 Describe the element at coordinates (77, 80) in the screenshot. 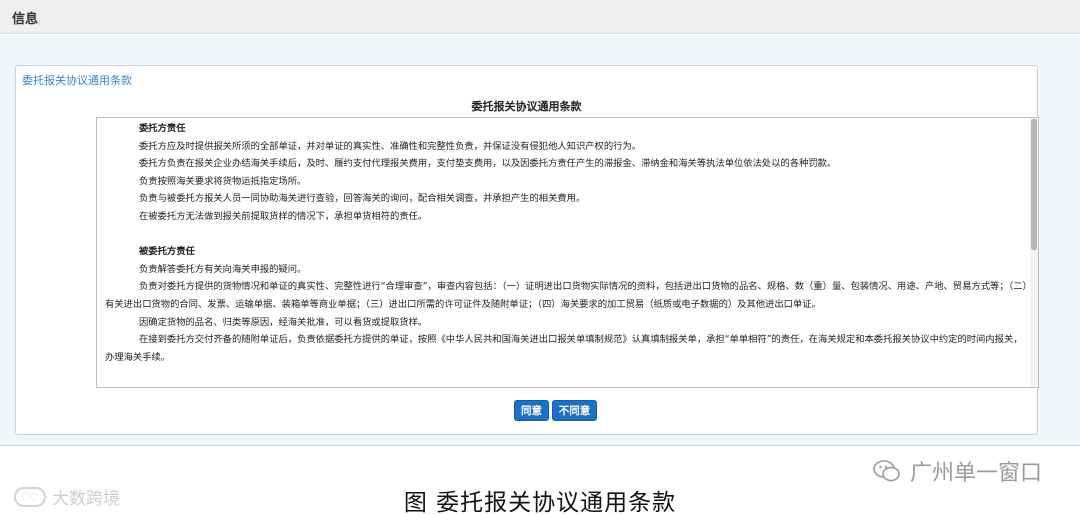

I see `panel-title: 委托报关协议通用条款` at that location.